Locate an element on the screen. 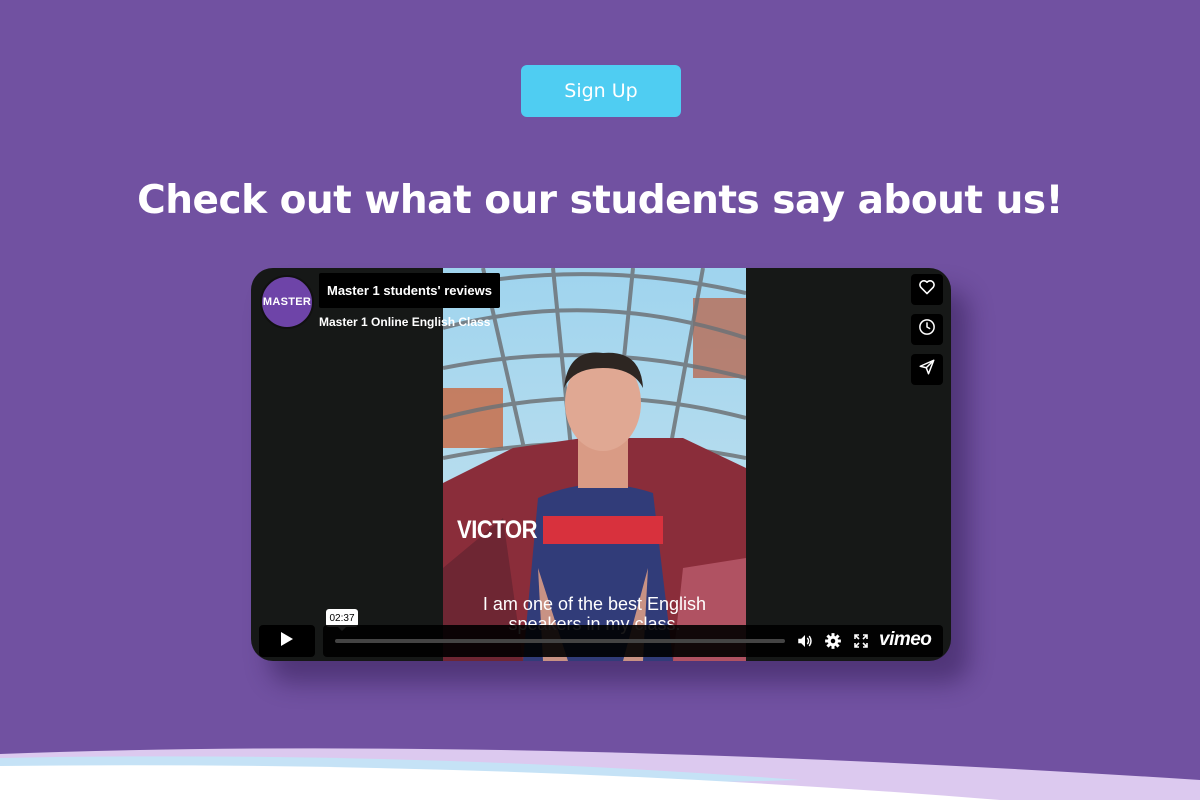  vimeo-logo: vimeo is located at coordinates (905, 640).